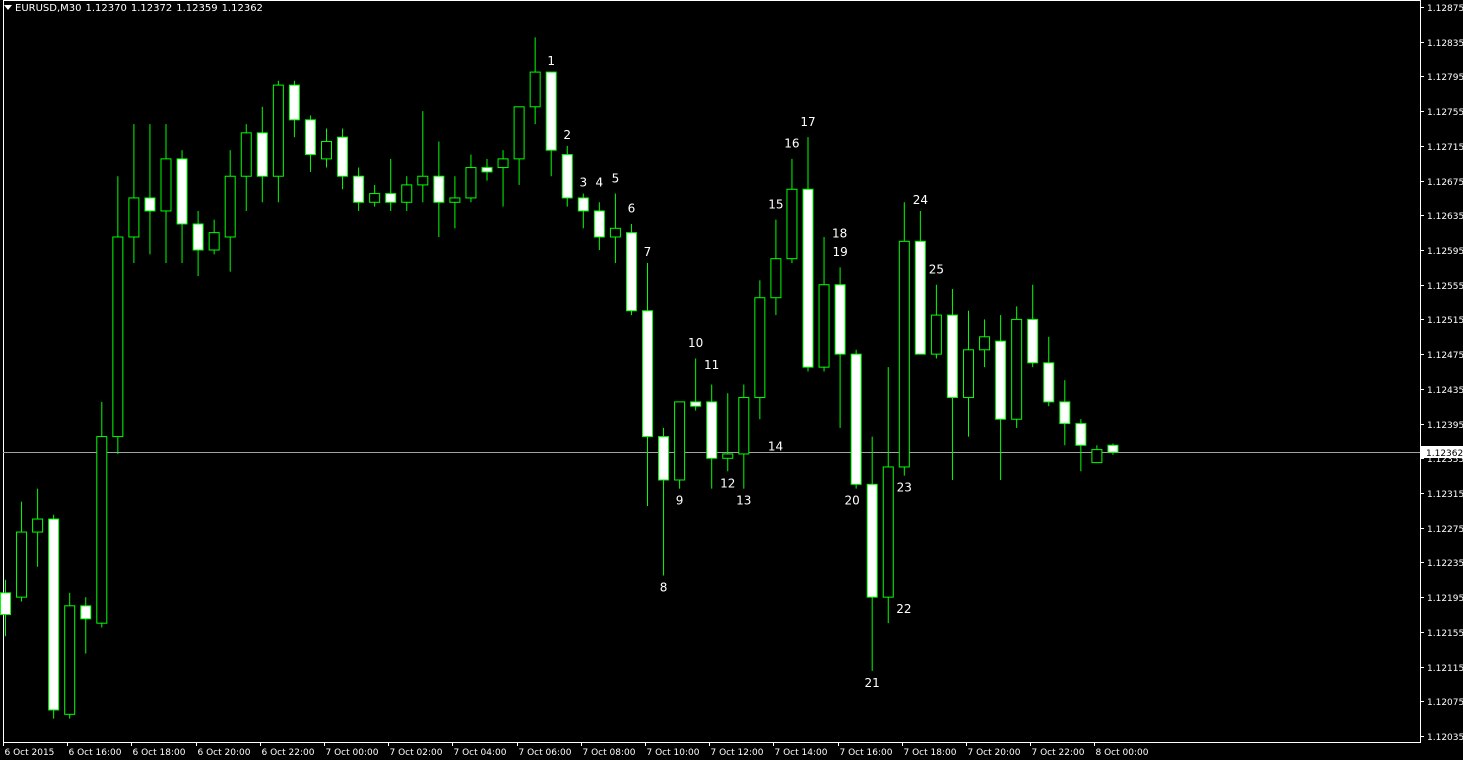 The height and width of the screenshot is (760, 1463). What do you see at coordinates (903, 609) in the screenshot?
I see `wave-label: 22` at bounding box center [903, 609].